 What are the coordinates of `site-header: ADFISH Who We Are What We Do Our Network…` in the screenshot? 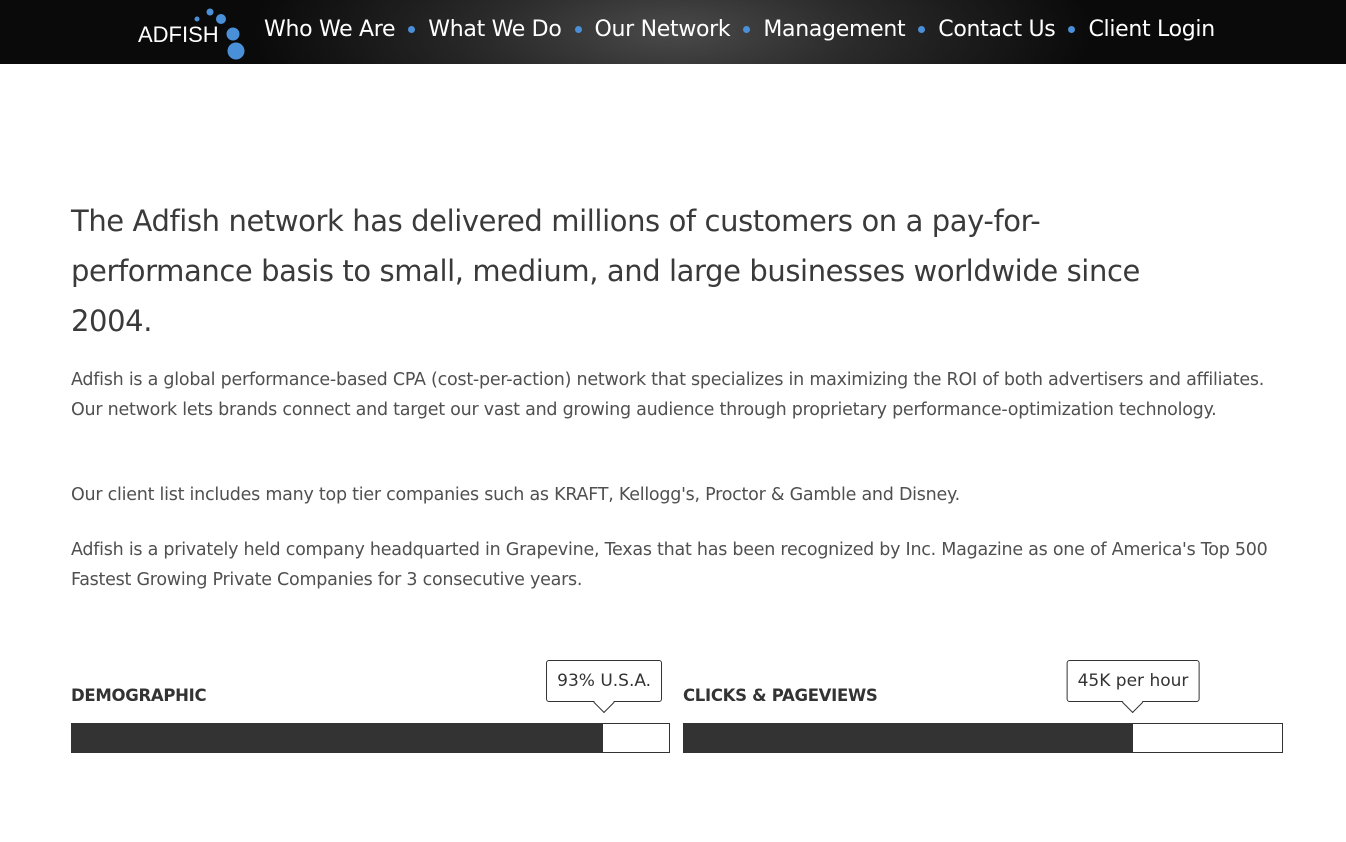 It's located at (673, 32).